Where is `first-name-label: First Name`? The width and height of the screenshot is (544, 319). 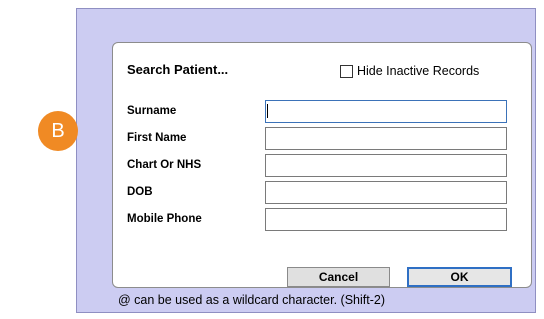 first-name-label: First Name is located at coordinates (157, 138).